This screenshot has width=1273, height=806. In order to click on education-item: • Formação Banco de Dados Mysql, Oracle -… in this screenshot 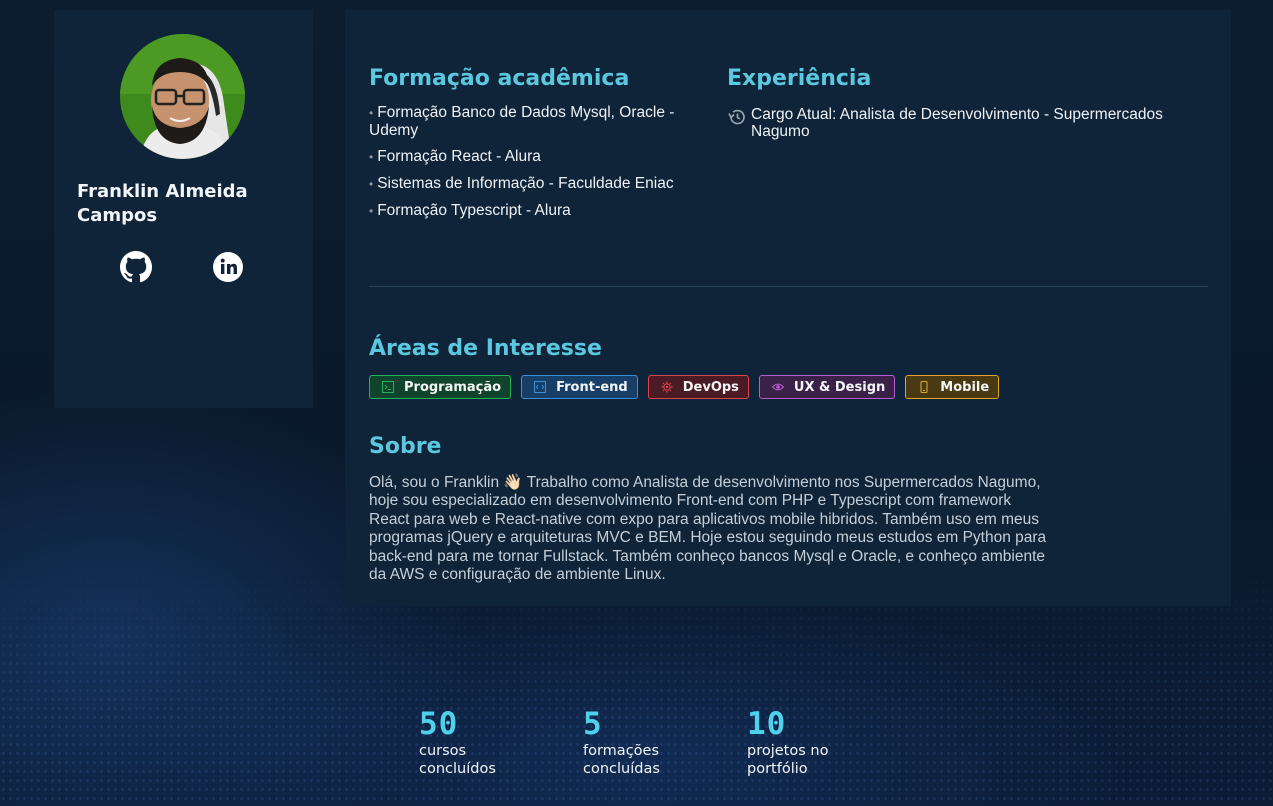, I will do `click(522, 121)`.